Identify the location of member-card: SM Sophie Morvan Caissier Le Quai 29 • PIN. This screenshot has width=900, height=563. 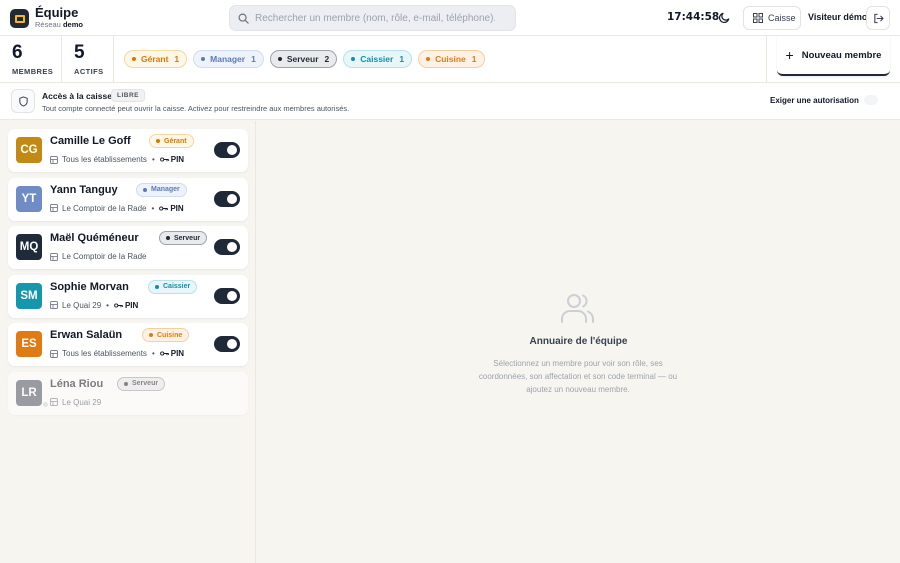
(128, 296).